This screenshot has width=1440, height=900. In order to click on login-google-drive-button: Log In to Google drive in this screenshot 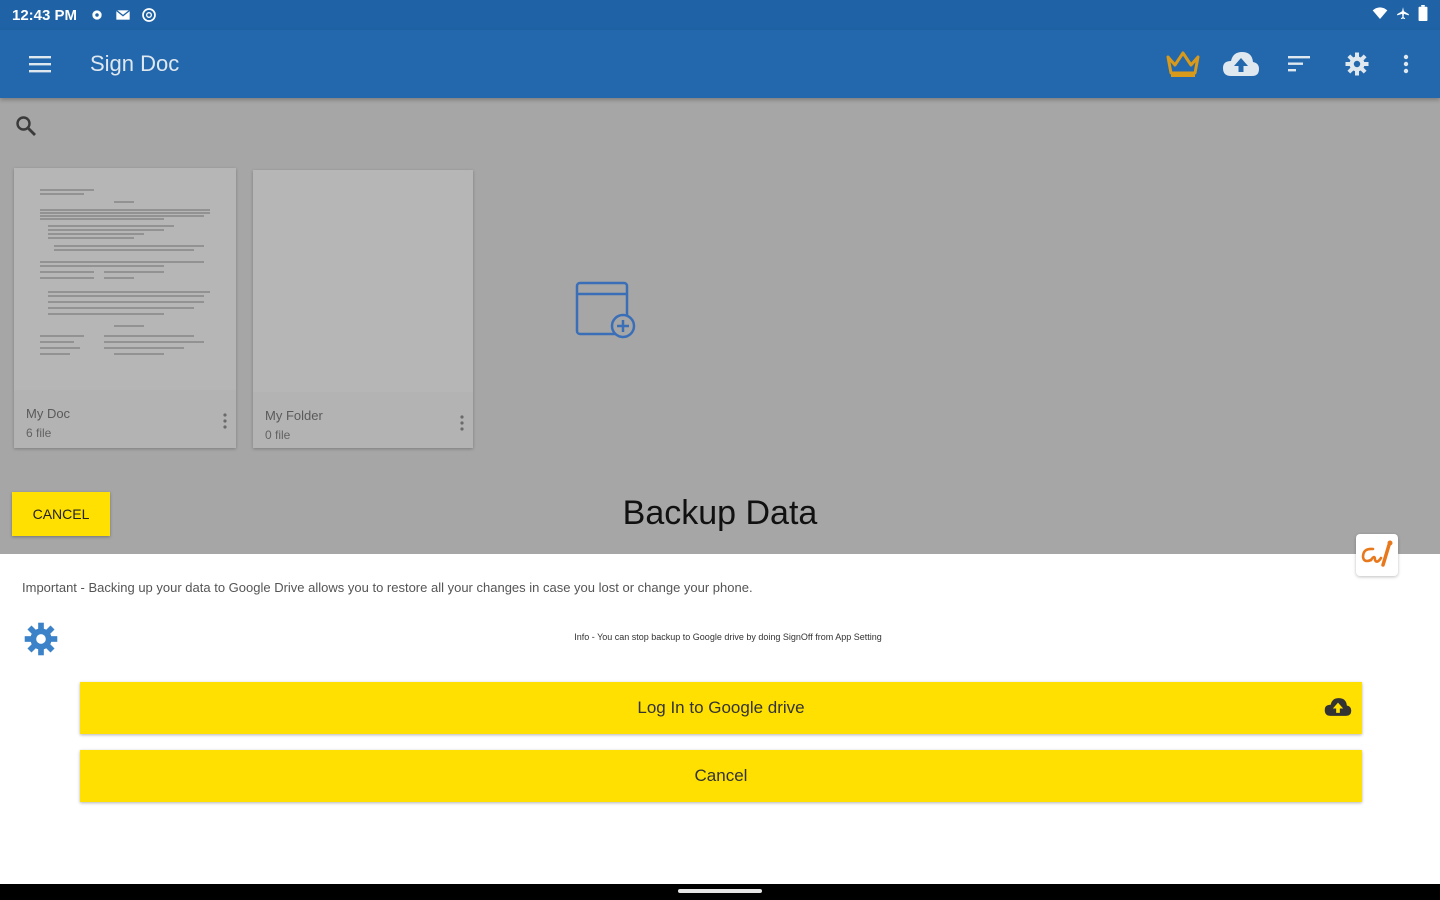, I will do `click(721, 708)`.